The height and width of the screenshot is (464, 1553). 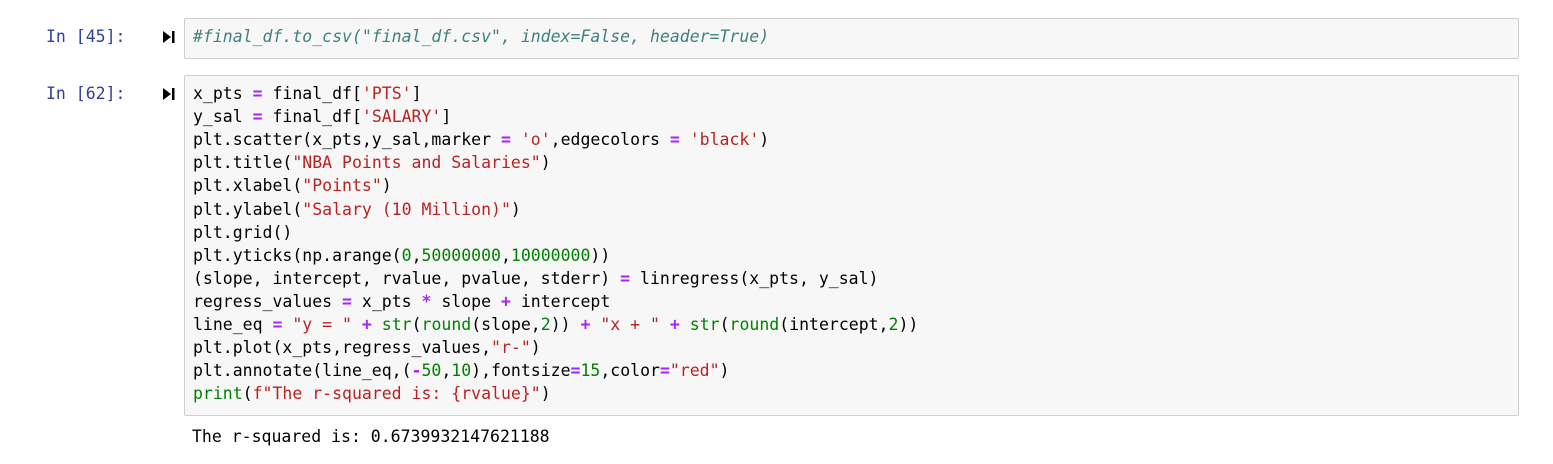 I want to click on code-line: x_pts = final_df['PTS'], so click(x=307, y=93).